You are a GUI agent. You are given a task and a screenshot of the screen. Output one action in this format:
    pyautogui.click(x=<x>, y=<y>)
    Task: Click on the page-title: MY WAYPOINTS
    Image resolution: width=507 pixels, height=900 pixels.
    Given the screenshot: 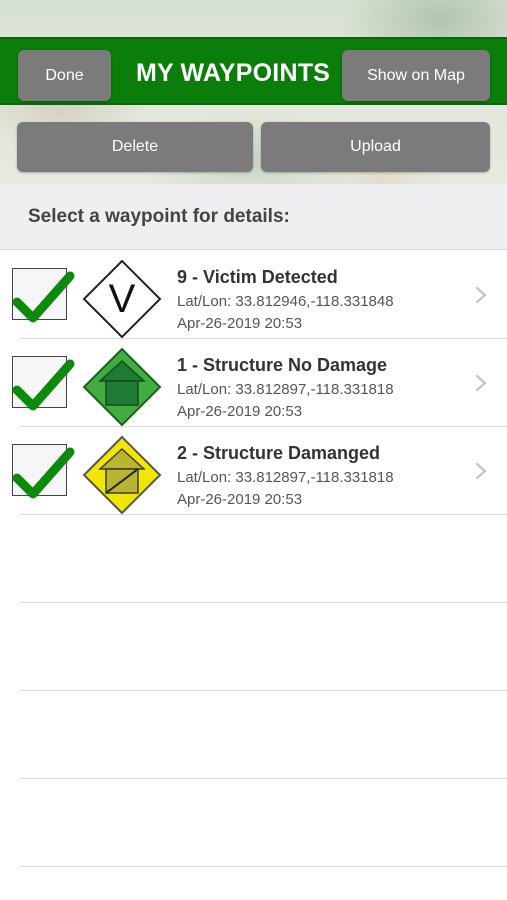 What is the action you would take?
    pyautogui.click(x=233, y=73)
    